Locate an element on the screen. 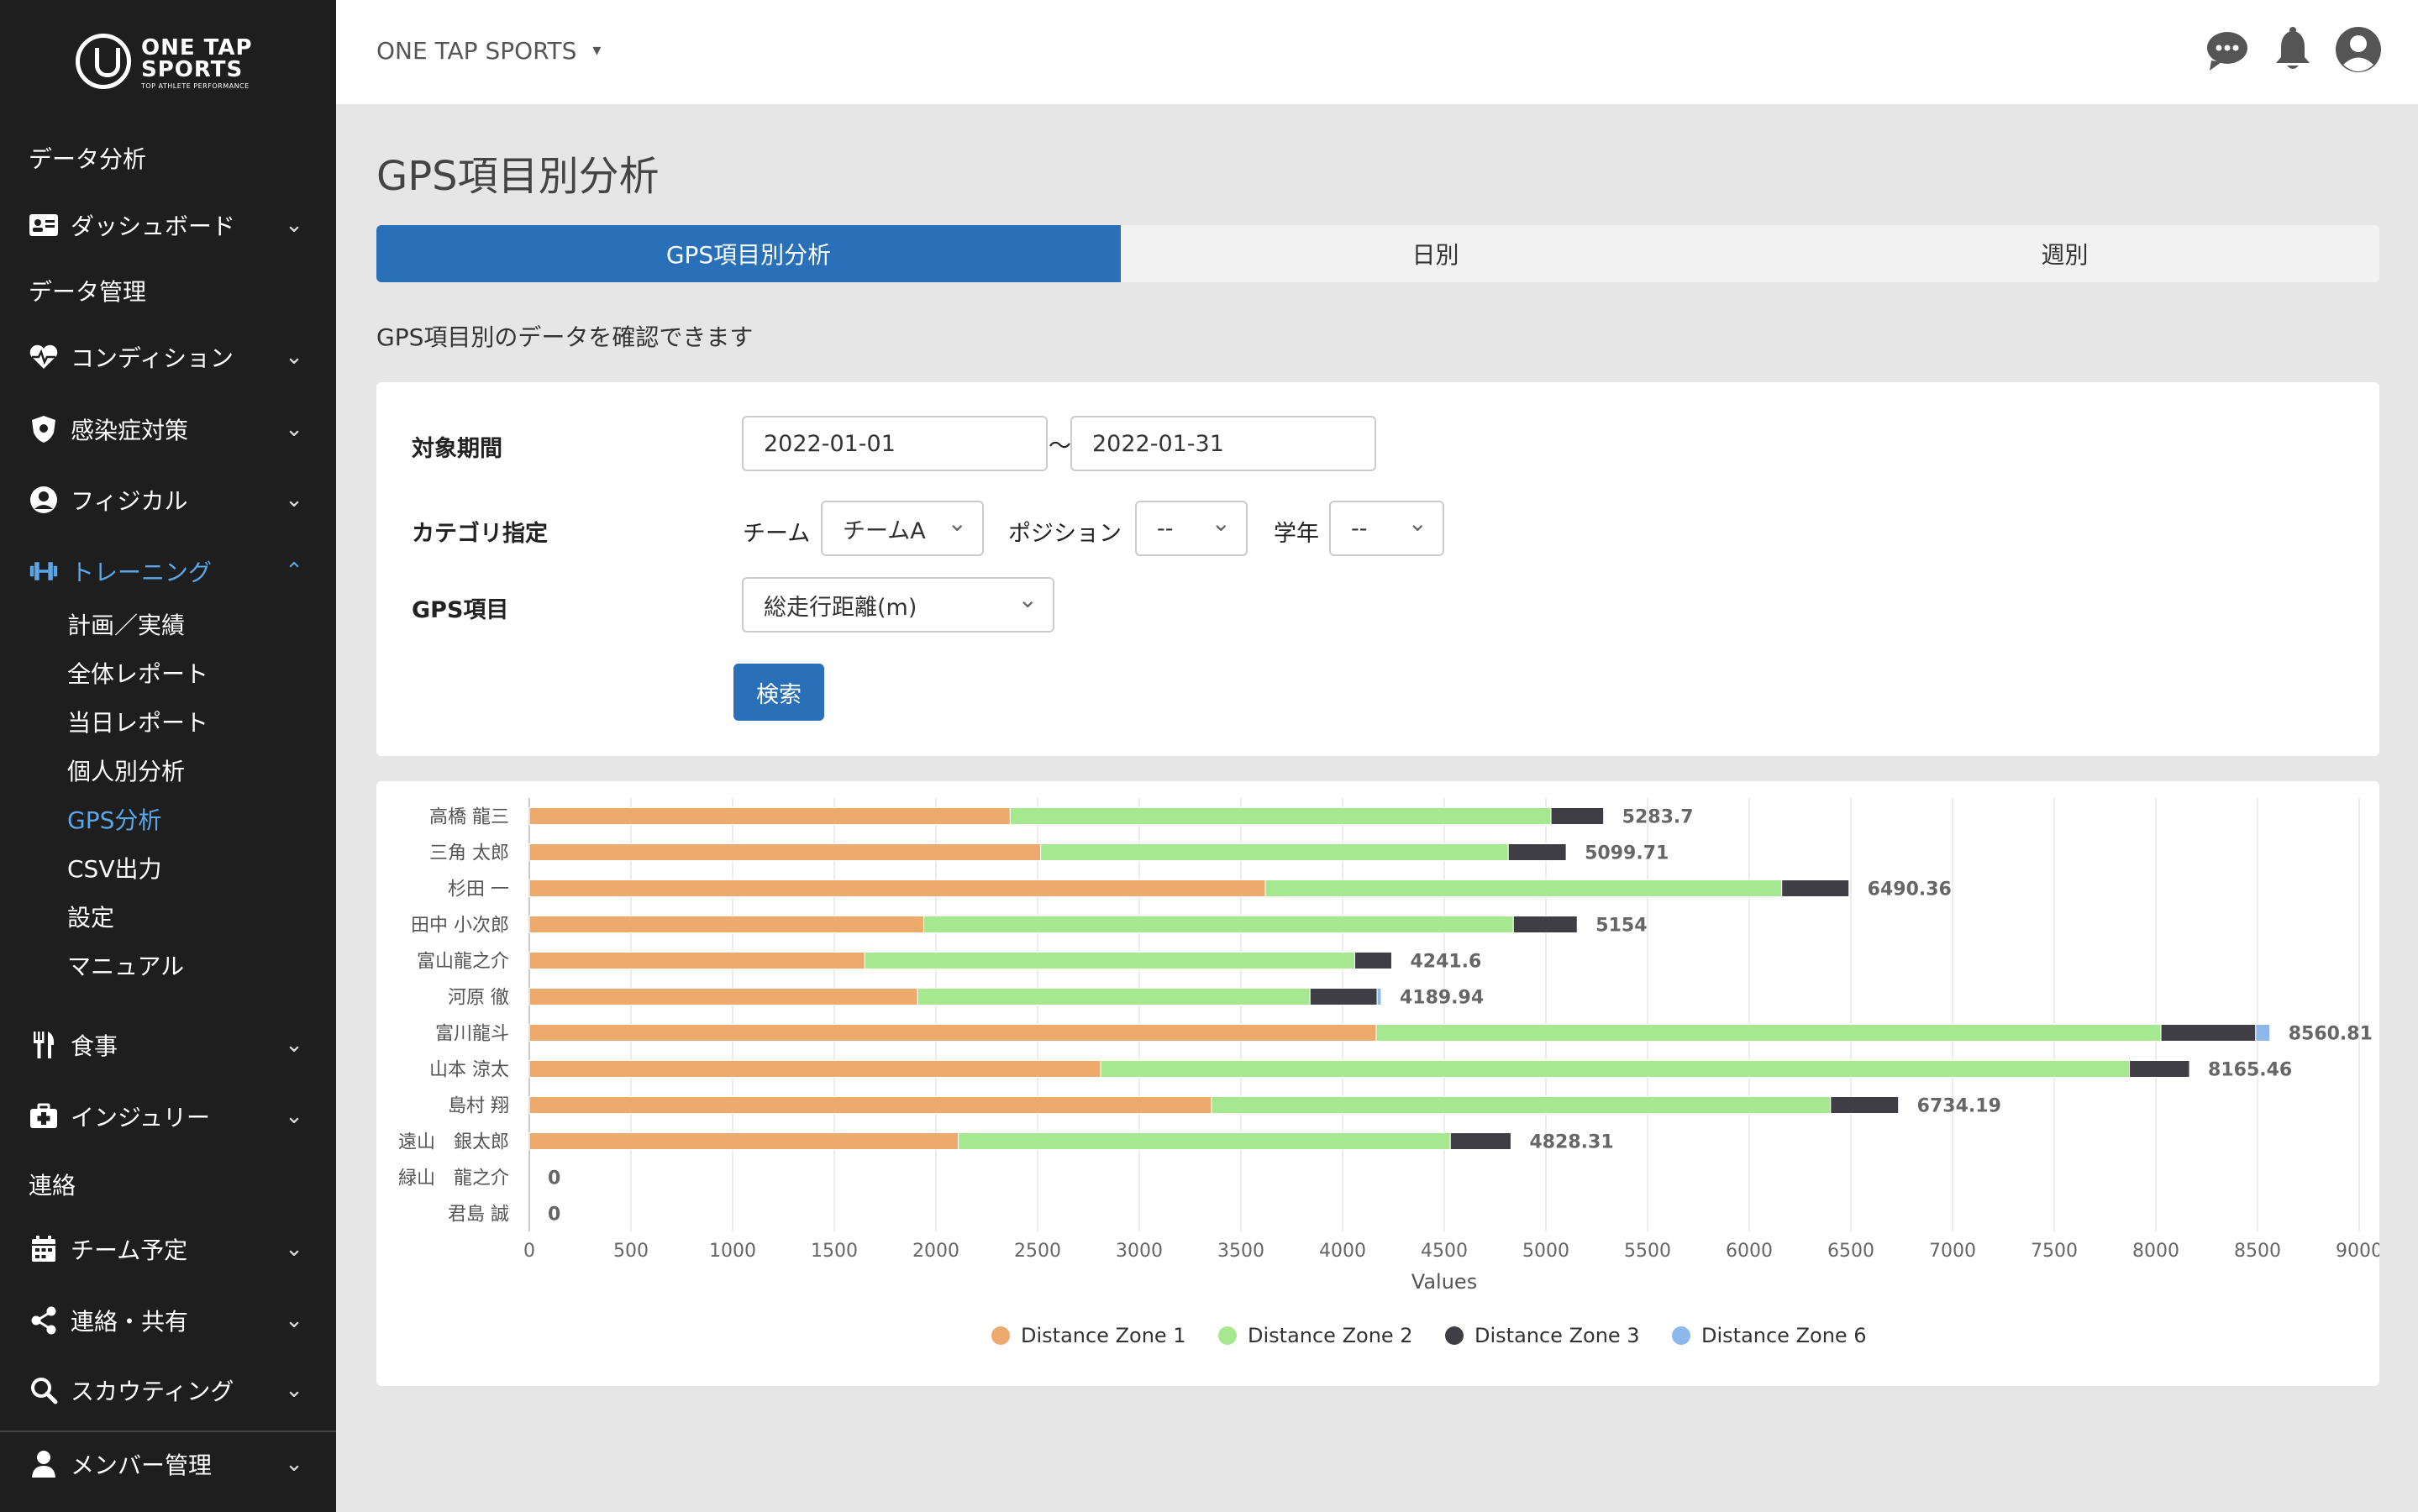 This screenshot has height=1512, width=2418. account-avatar-icon is located at coordinates (2358, 49).